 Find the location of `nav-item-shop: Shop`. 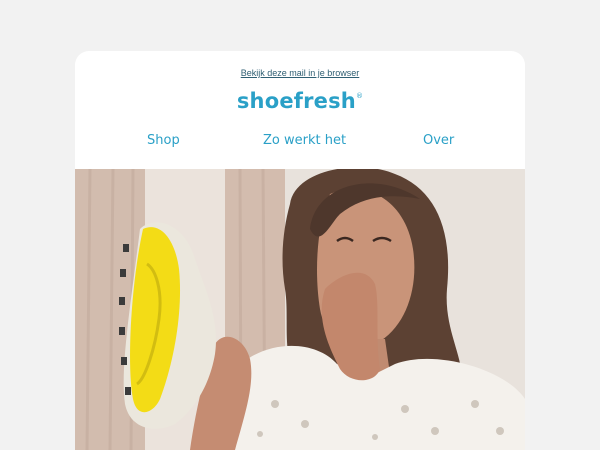

nav-item-shop: Shop is located at coordinates (163, 140).